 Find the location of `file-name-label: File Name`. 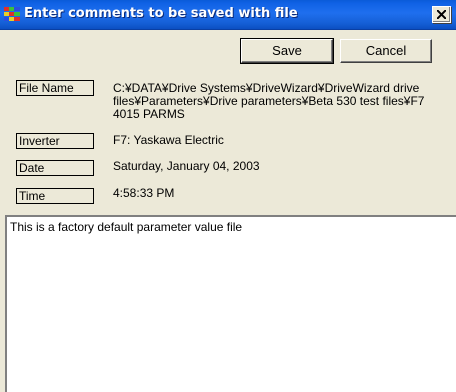

file-name-label: File Name is located at coordinates (55, 88).